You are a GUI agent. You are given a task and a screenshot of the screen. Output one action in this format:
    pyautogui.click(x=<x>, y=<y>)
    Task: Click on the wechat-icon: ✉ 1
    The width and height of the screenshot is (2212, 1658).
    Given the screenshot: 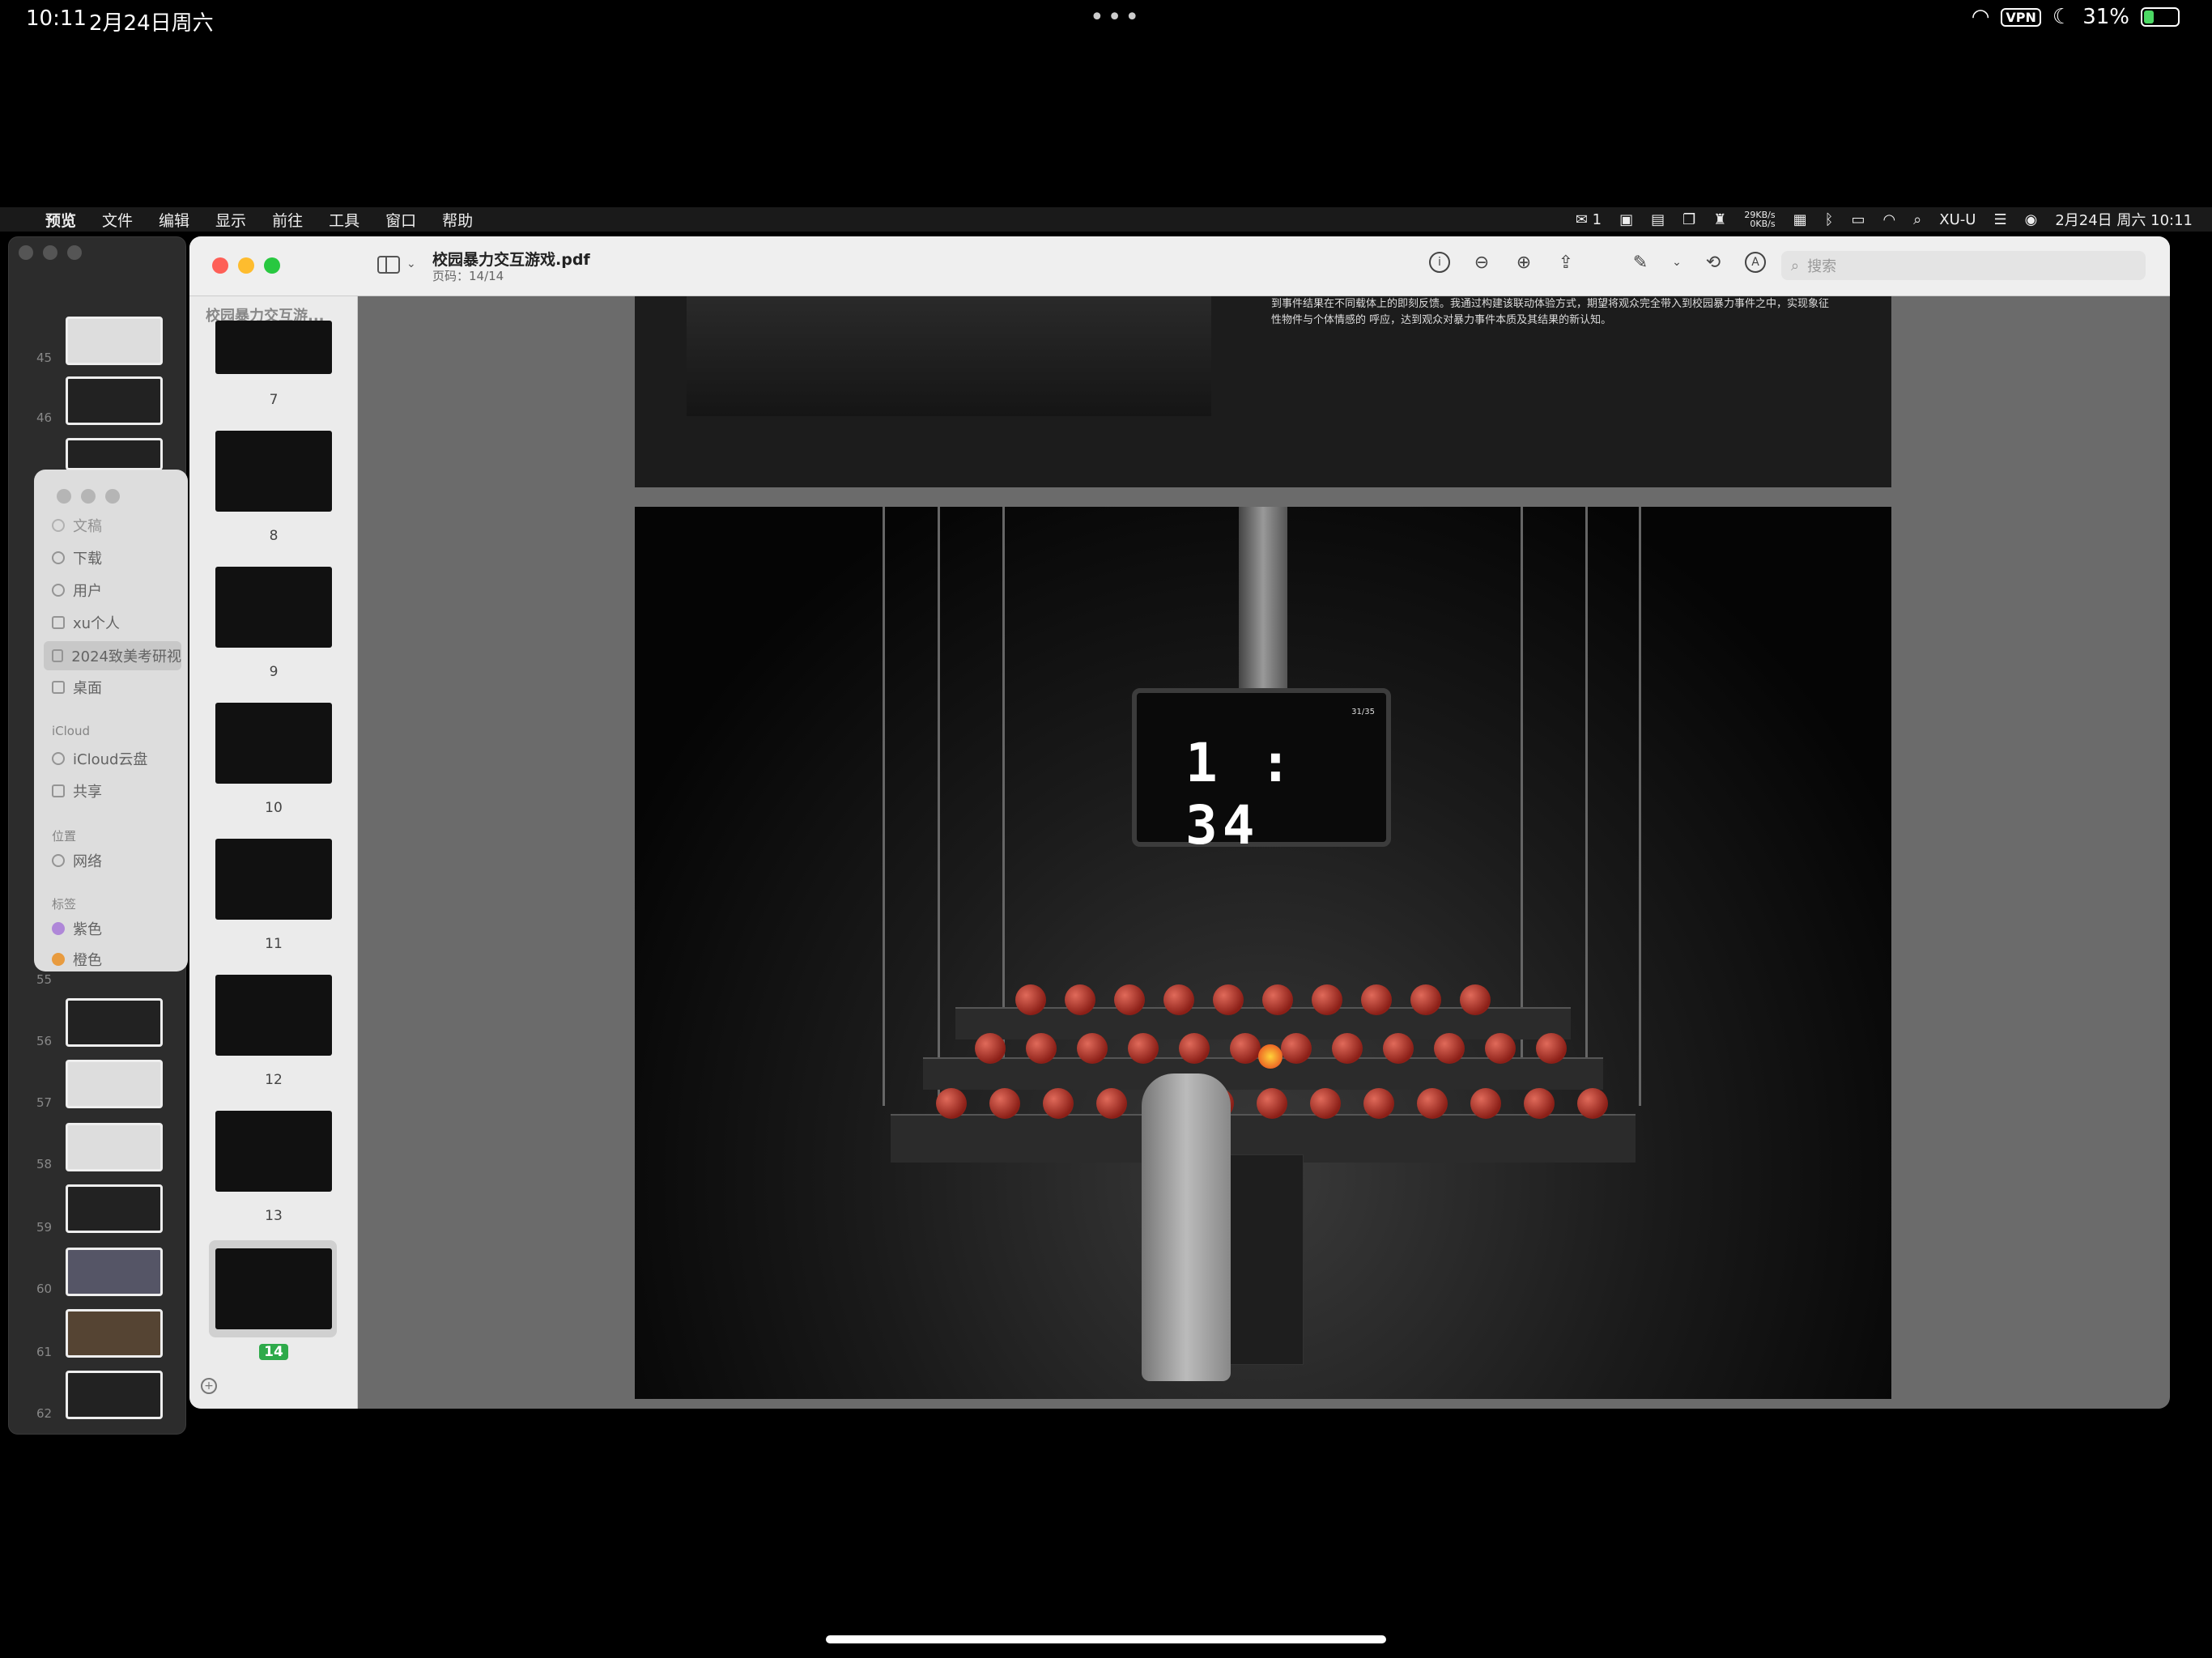 What is the action you would take?
    pyautogui.click(x=1589, y=219)
    